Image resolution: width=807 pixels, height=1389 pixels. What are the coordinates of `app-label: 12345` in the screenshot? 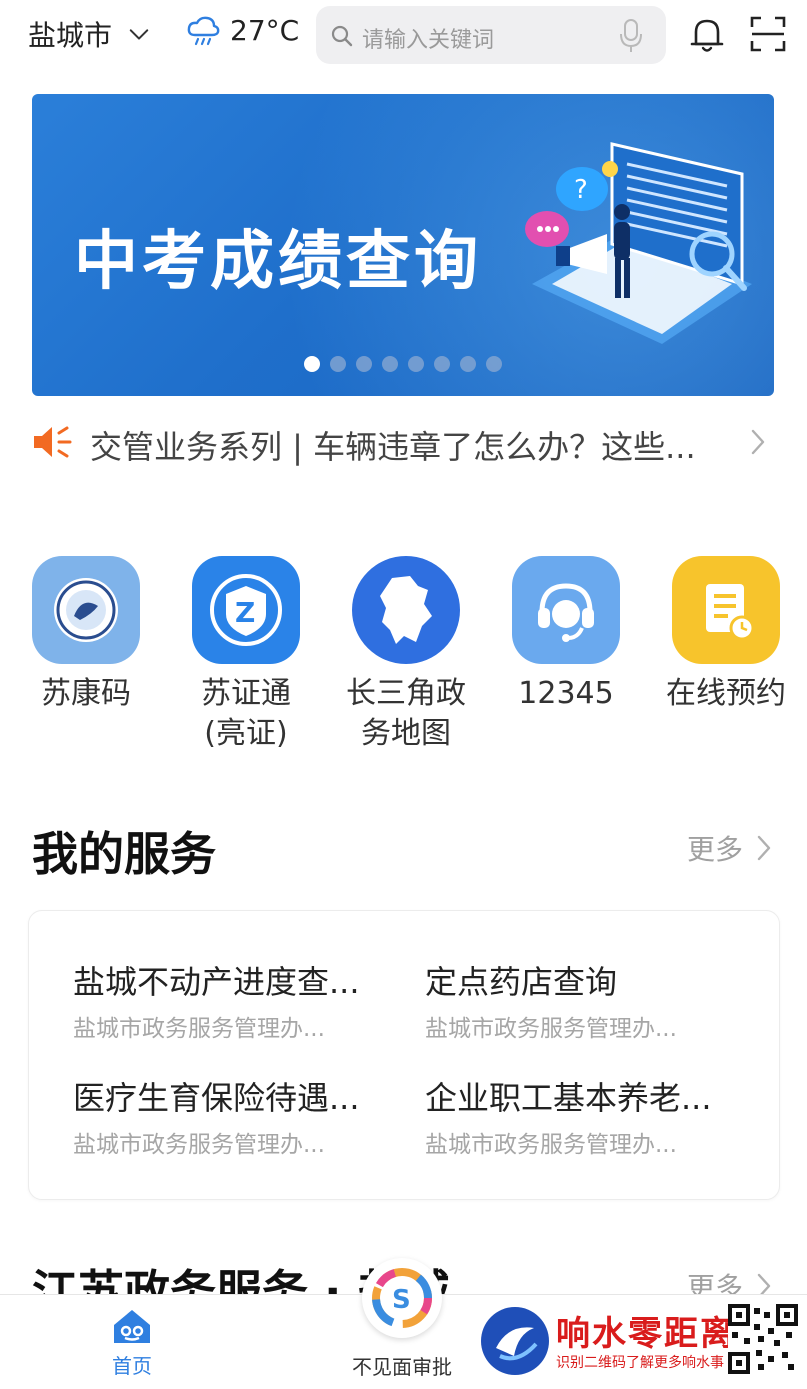 It's located at (566, 693).